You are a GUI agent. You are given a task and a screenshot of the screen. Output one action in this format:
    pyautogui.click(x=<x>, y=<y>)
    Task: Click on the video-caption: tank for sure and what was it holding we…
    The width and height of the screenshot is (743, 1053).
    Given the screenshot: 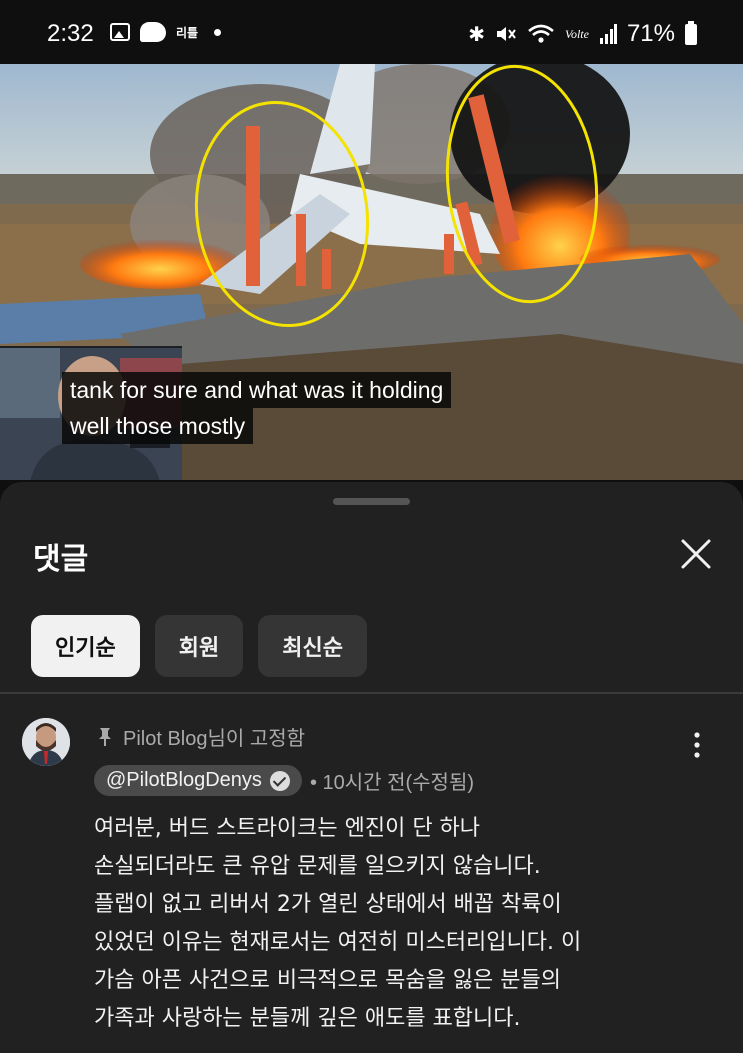 What is the action you would take?
    pyautogui.click(x=257, y=408)
    